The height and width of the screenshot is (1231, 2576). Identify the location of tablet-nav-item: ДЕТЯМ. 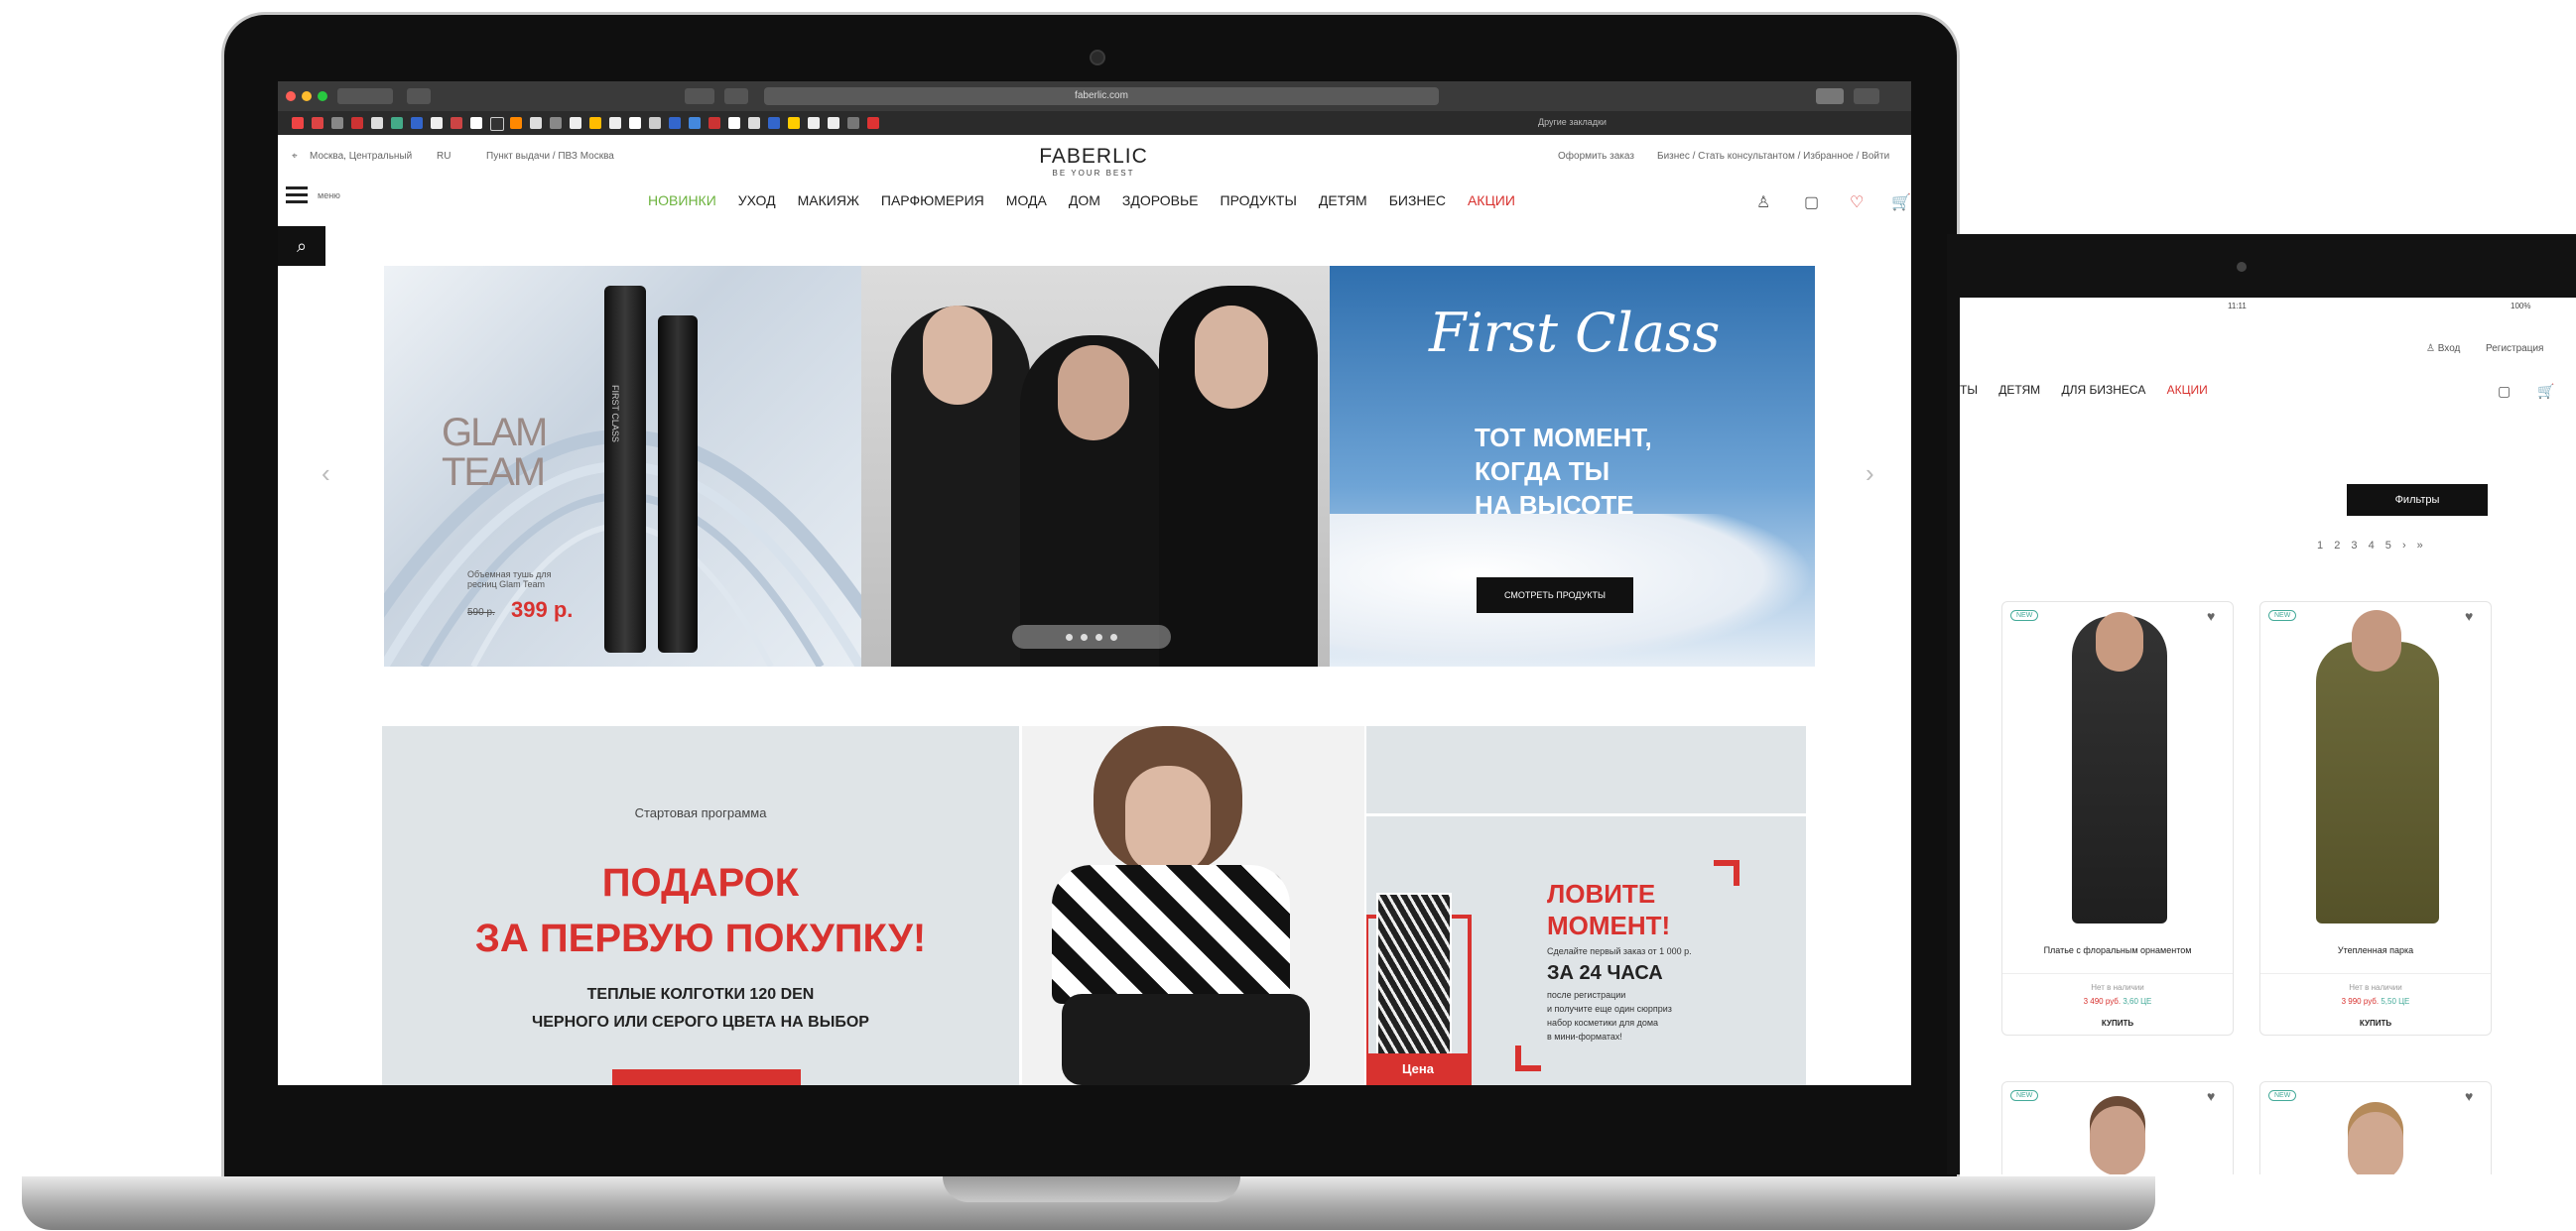
(2019, 390).